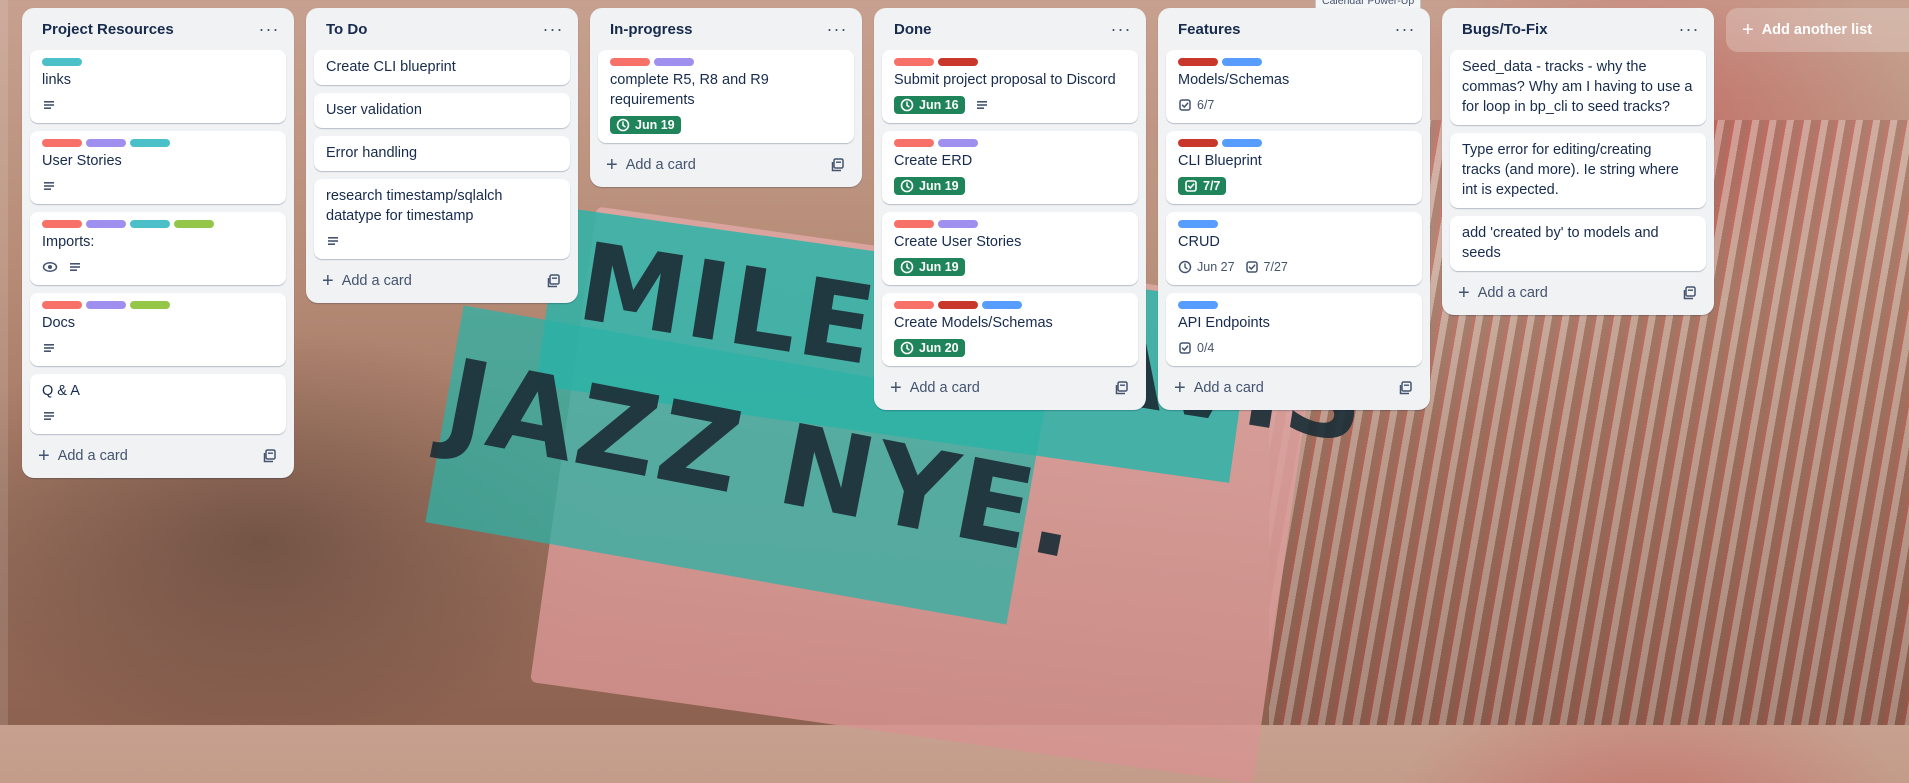 Image resolution: width=1909 pixels, height=783 pixels. What do you see at coordinates (1505, 29) in the screenshot?
I see `list-title: Bugs/To-Fix` at bounding box center [1505, 29].